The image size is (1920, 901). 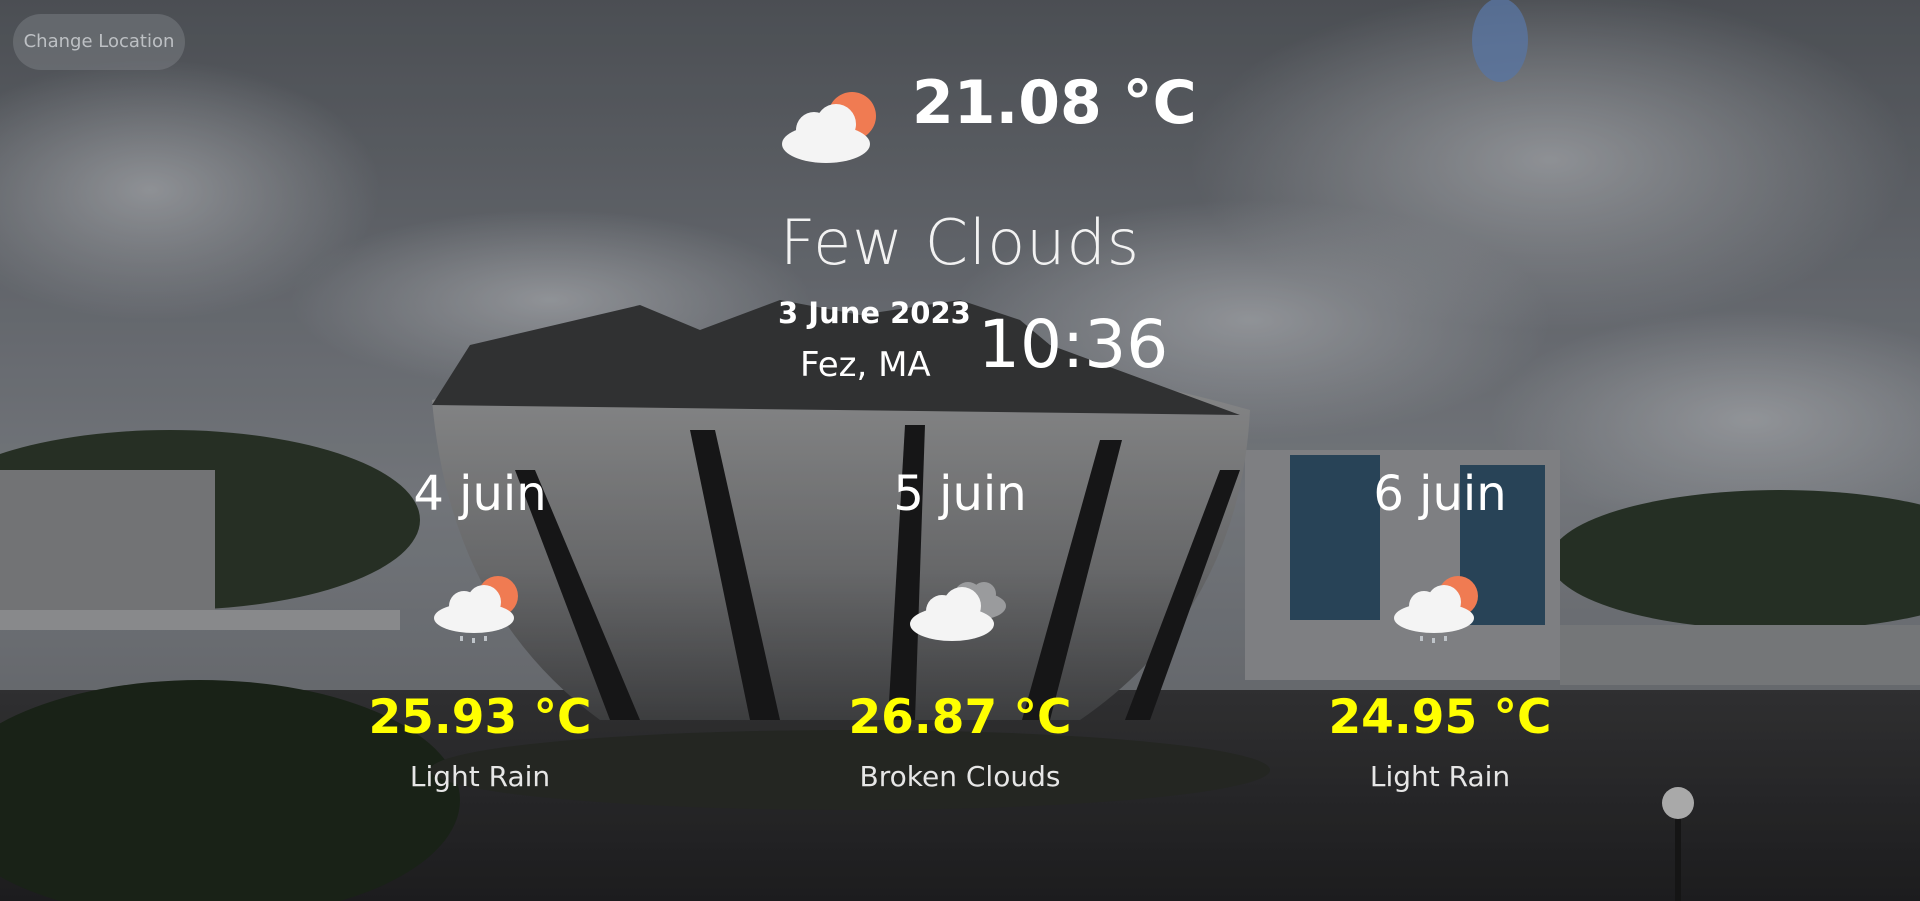 I want to click on forecast-day-label: 4 juin, so click(x=480, y=494).